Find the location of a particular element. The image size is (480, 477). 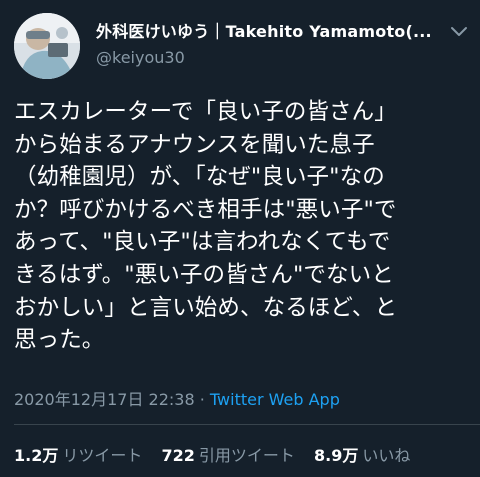

retweets-count: 1.2万 is located at coordinates (36, 455).